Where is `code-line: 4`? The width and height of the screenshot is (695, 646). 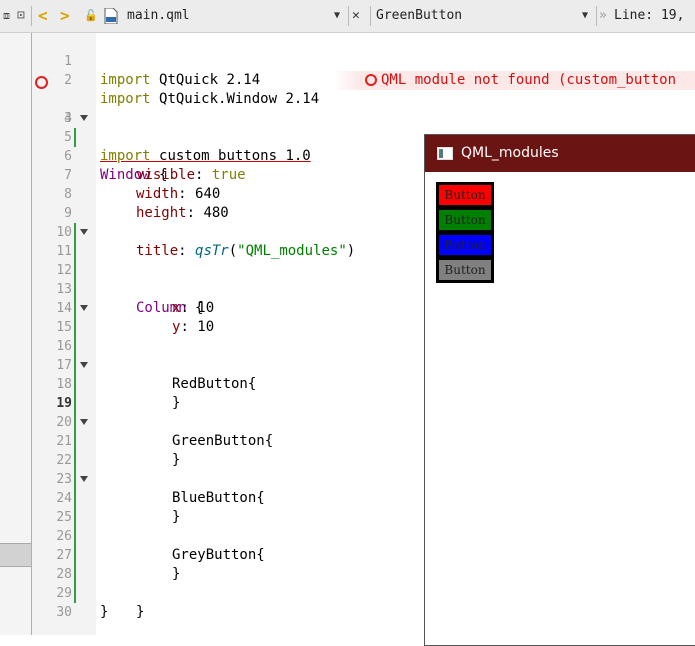 code-line: 4 is located at coordinates (347, 108).